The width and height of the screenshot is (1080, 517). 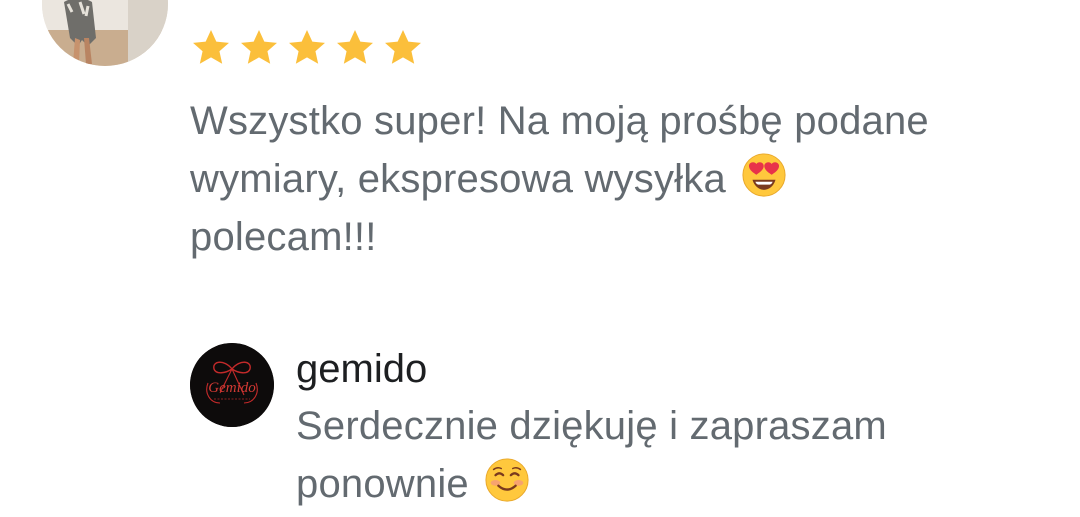 I want to click on seller-logo-text: Gemido, so click(x=232, y=388).